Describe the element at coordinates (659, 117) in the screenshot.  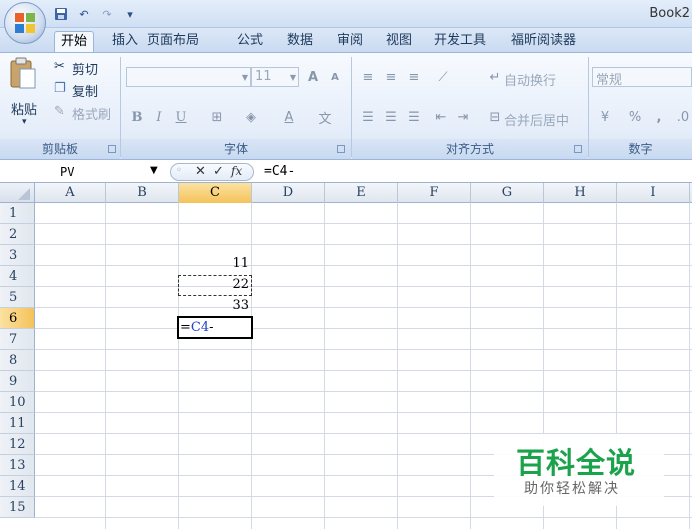
I see `comma-button: ,` at that location.